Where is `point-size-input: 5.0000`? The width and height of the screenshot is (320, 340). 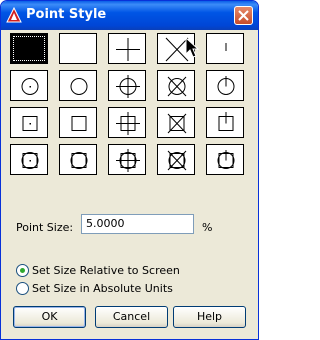
point-size-input: 5.0000 is located at coordinates (137, 224).